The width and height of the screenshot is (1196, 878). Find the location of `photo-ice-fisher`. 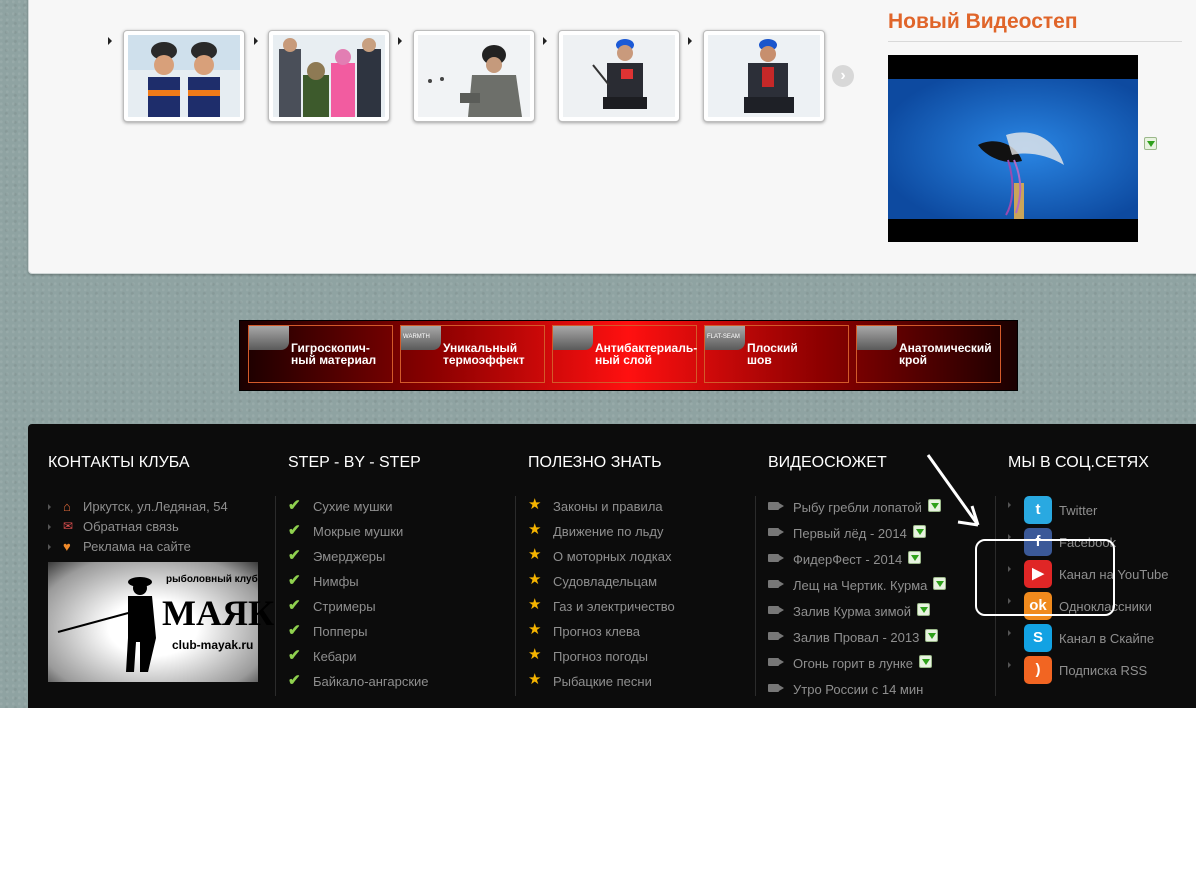

photo-ice-fisher is located at coordinates (474, 76).